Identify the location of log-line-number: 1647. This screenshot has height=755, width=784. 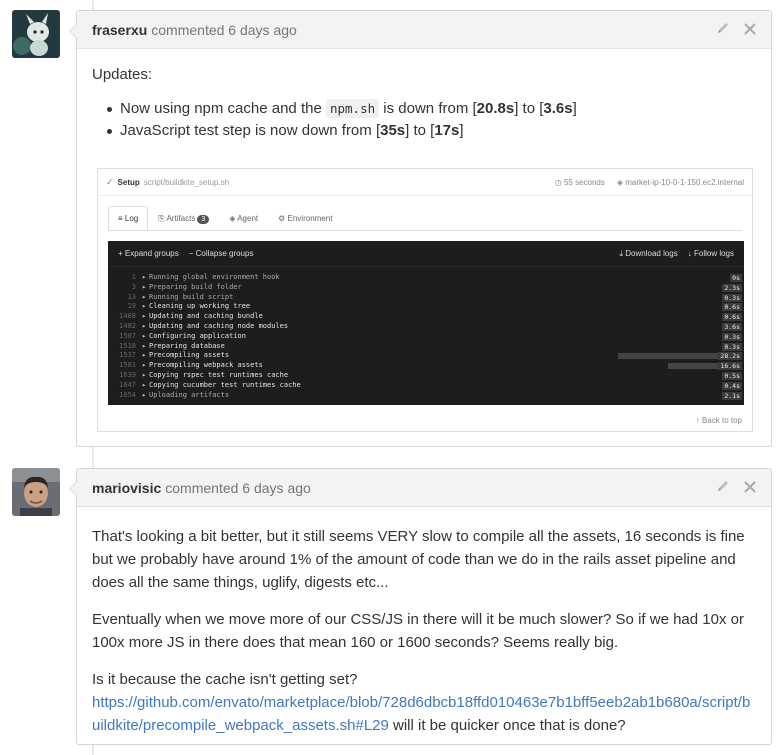
(127, 384).